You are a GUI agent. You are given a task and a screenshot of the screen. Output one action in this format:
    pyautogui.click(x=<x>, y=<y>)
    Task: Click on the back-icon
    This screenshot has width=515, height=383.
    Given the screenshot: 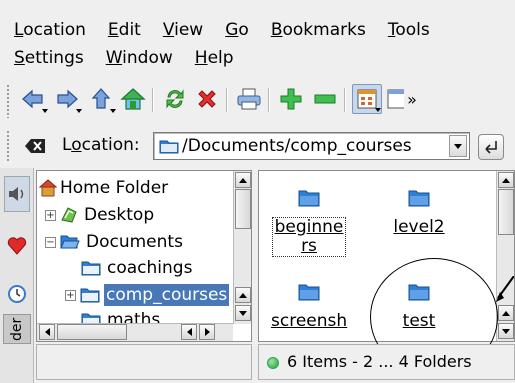 What is the action you would take?
    pyautogui.click(x=32, y=99)
    